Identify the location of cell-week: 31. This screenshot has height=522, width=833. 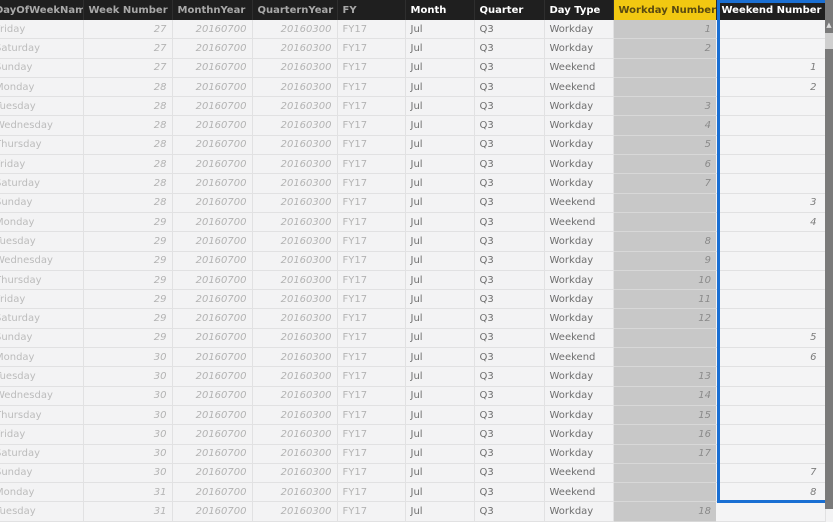
(128, 511).